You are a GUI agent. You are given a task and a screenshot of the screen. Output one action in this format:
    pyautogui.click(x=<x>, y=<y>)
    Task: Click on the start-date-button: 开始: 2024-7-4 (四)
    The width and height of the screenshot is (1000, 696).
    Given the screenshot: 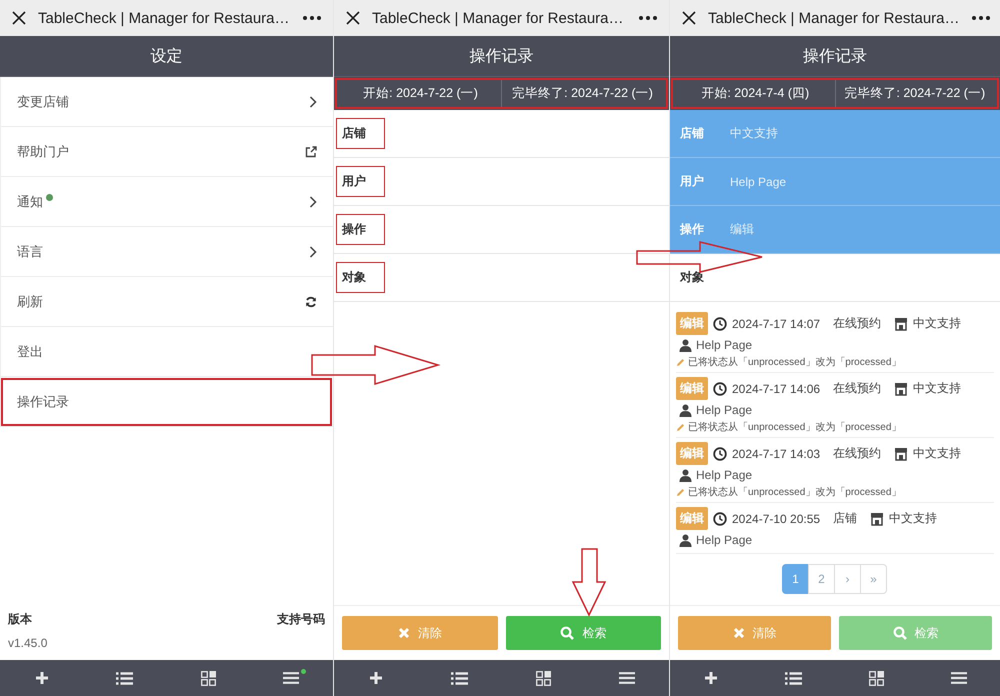 What is the action you would take?
    pyautogui.click(x=756, y=93)
    